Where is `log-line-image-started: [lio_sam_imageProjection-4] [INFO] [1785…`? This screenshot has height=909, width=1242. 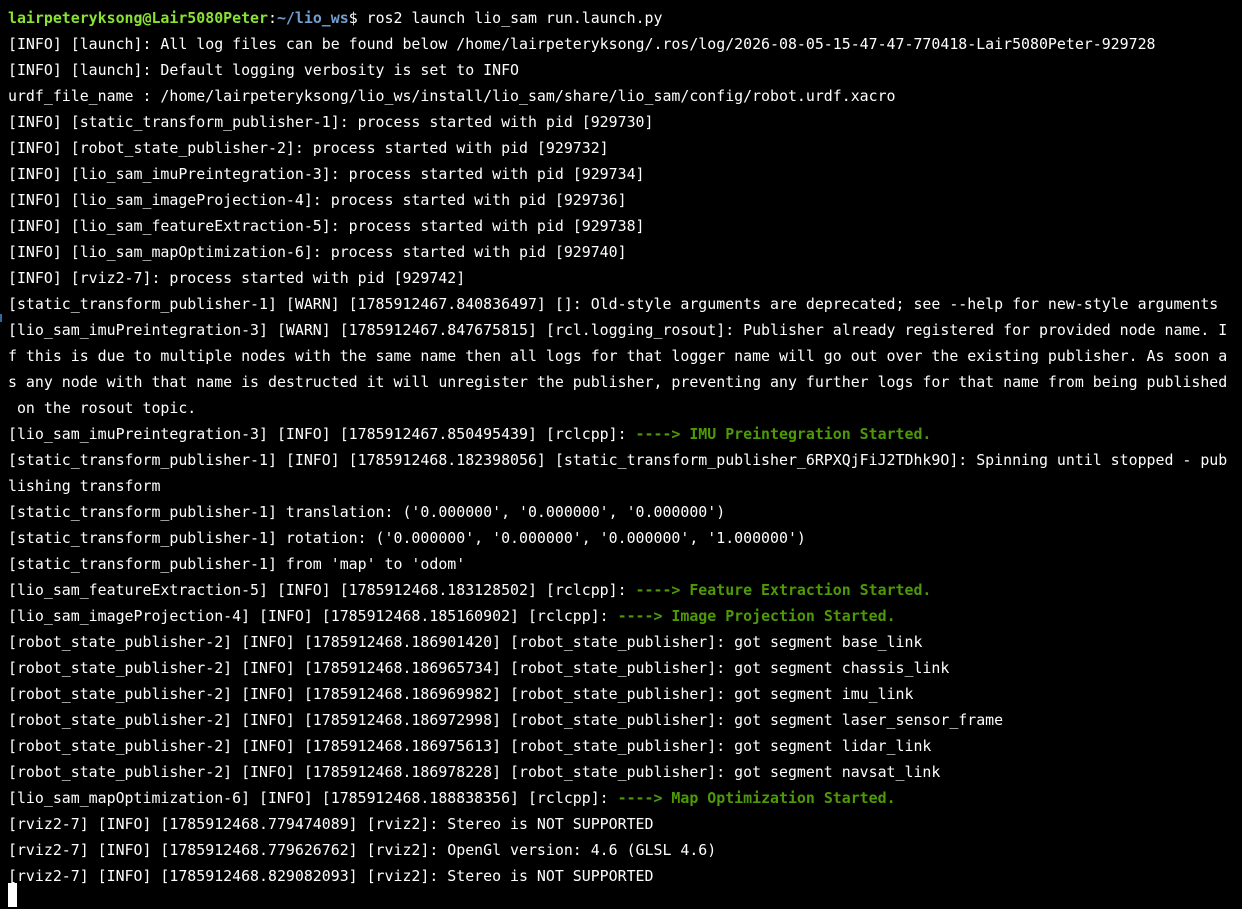 log-line-image-started: [lio_sam_imageProjection-4] [INFO] [1785… is located at coordinates (625, 616).